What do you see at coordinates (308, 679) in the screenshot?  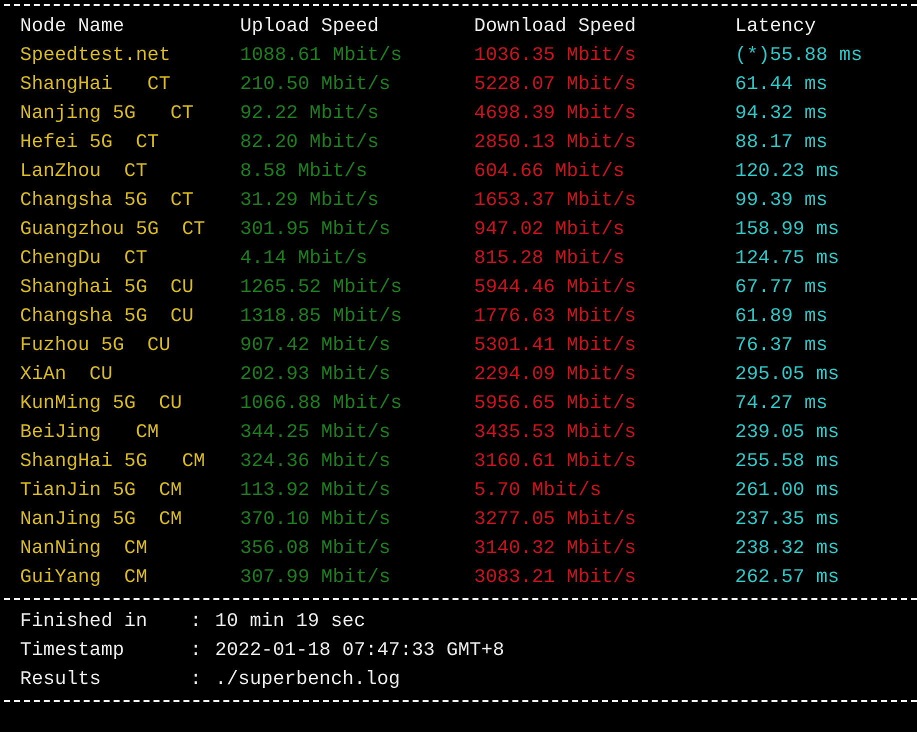 I see `summary-value: ./superbench.log` at bounding box center [308, 679].